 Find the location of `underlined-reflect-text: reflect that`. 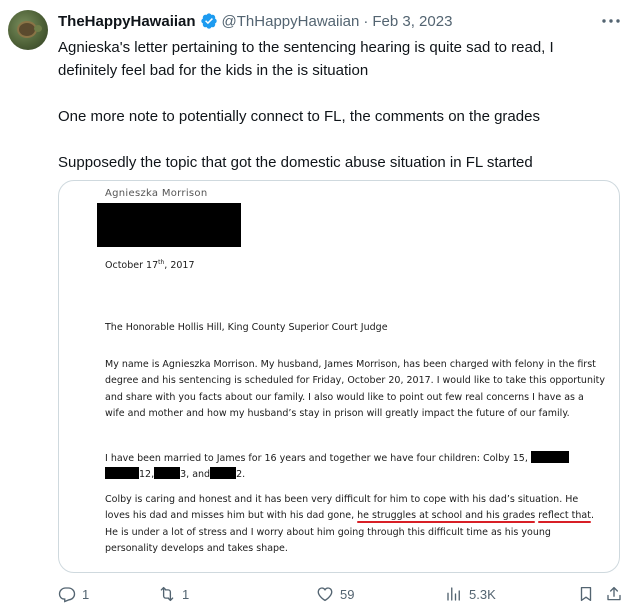

underlined-reflect-text: reflect that is located at coordinates (564, 516).